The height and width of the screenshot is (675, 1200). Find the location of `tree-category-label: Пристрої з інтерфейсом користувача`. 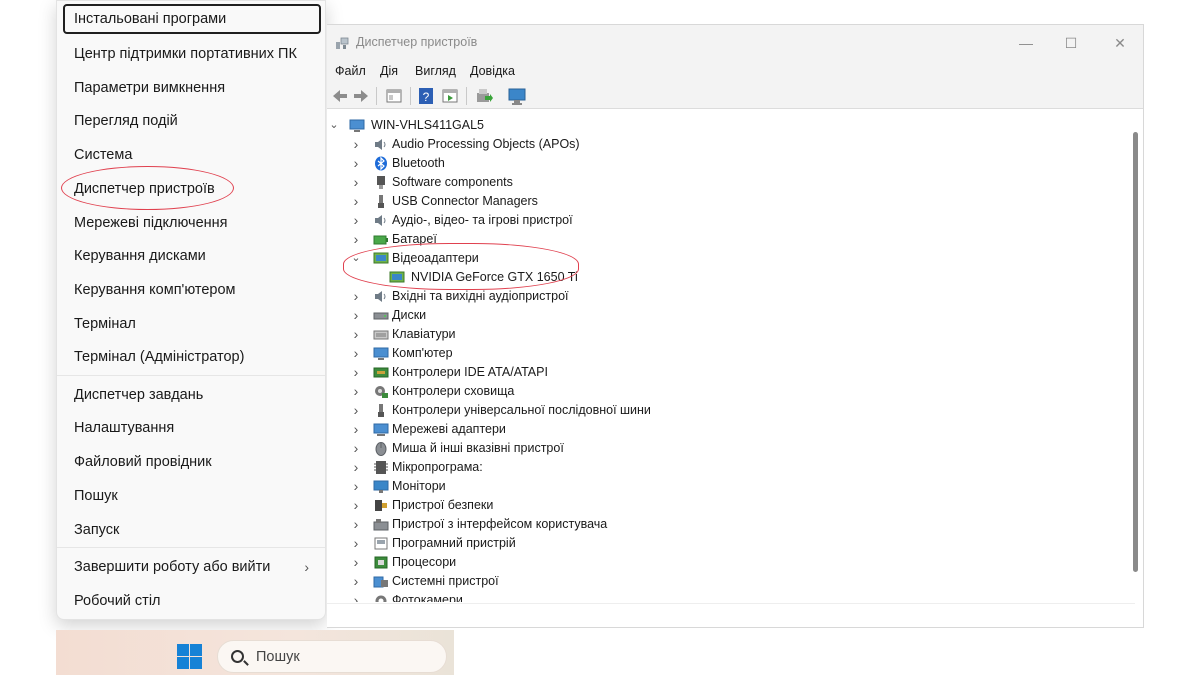

tree-category-label: Пристрої з інтерфейсом користувача is located at coordinates (500, 524).